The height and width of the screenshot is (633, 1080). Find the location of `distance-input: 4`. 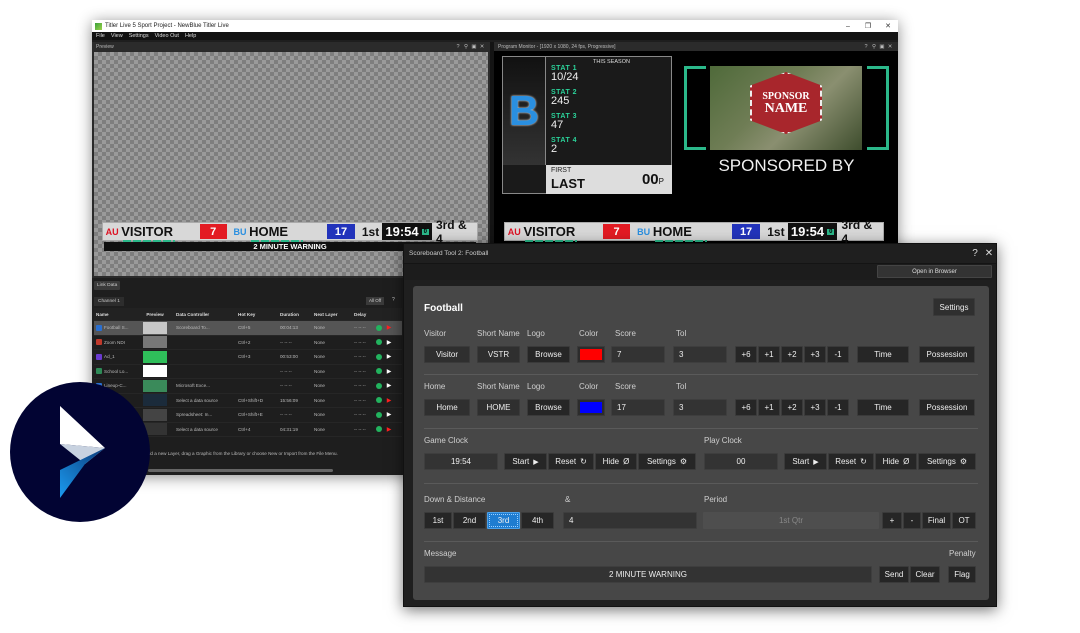

distance-input: 4 is located at coordinates (630, 520).